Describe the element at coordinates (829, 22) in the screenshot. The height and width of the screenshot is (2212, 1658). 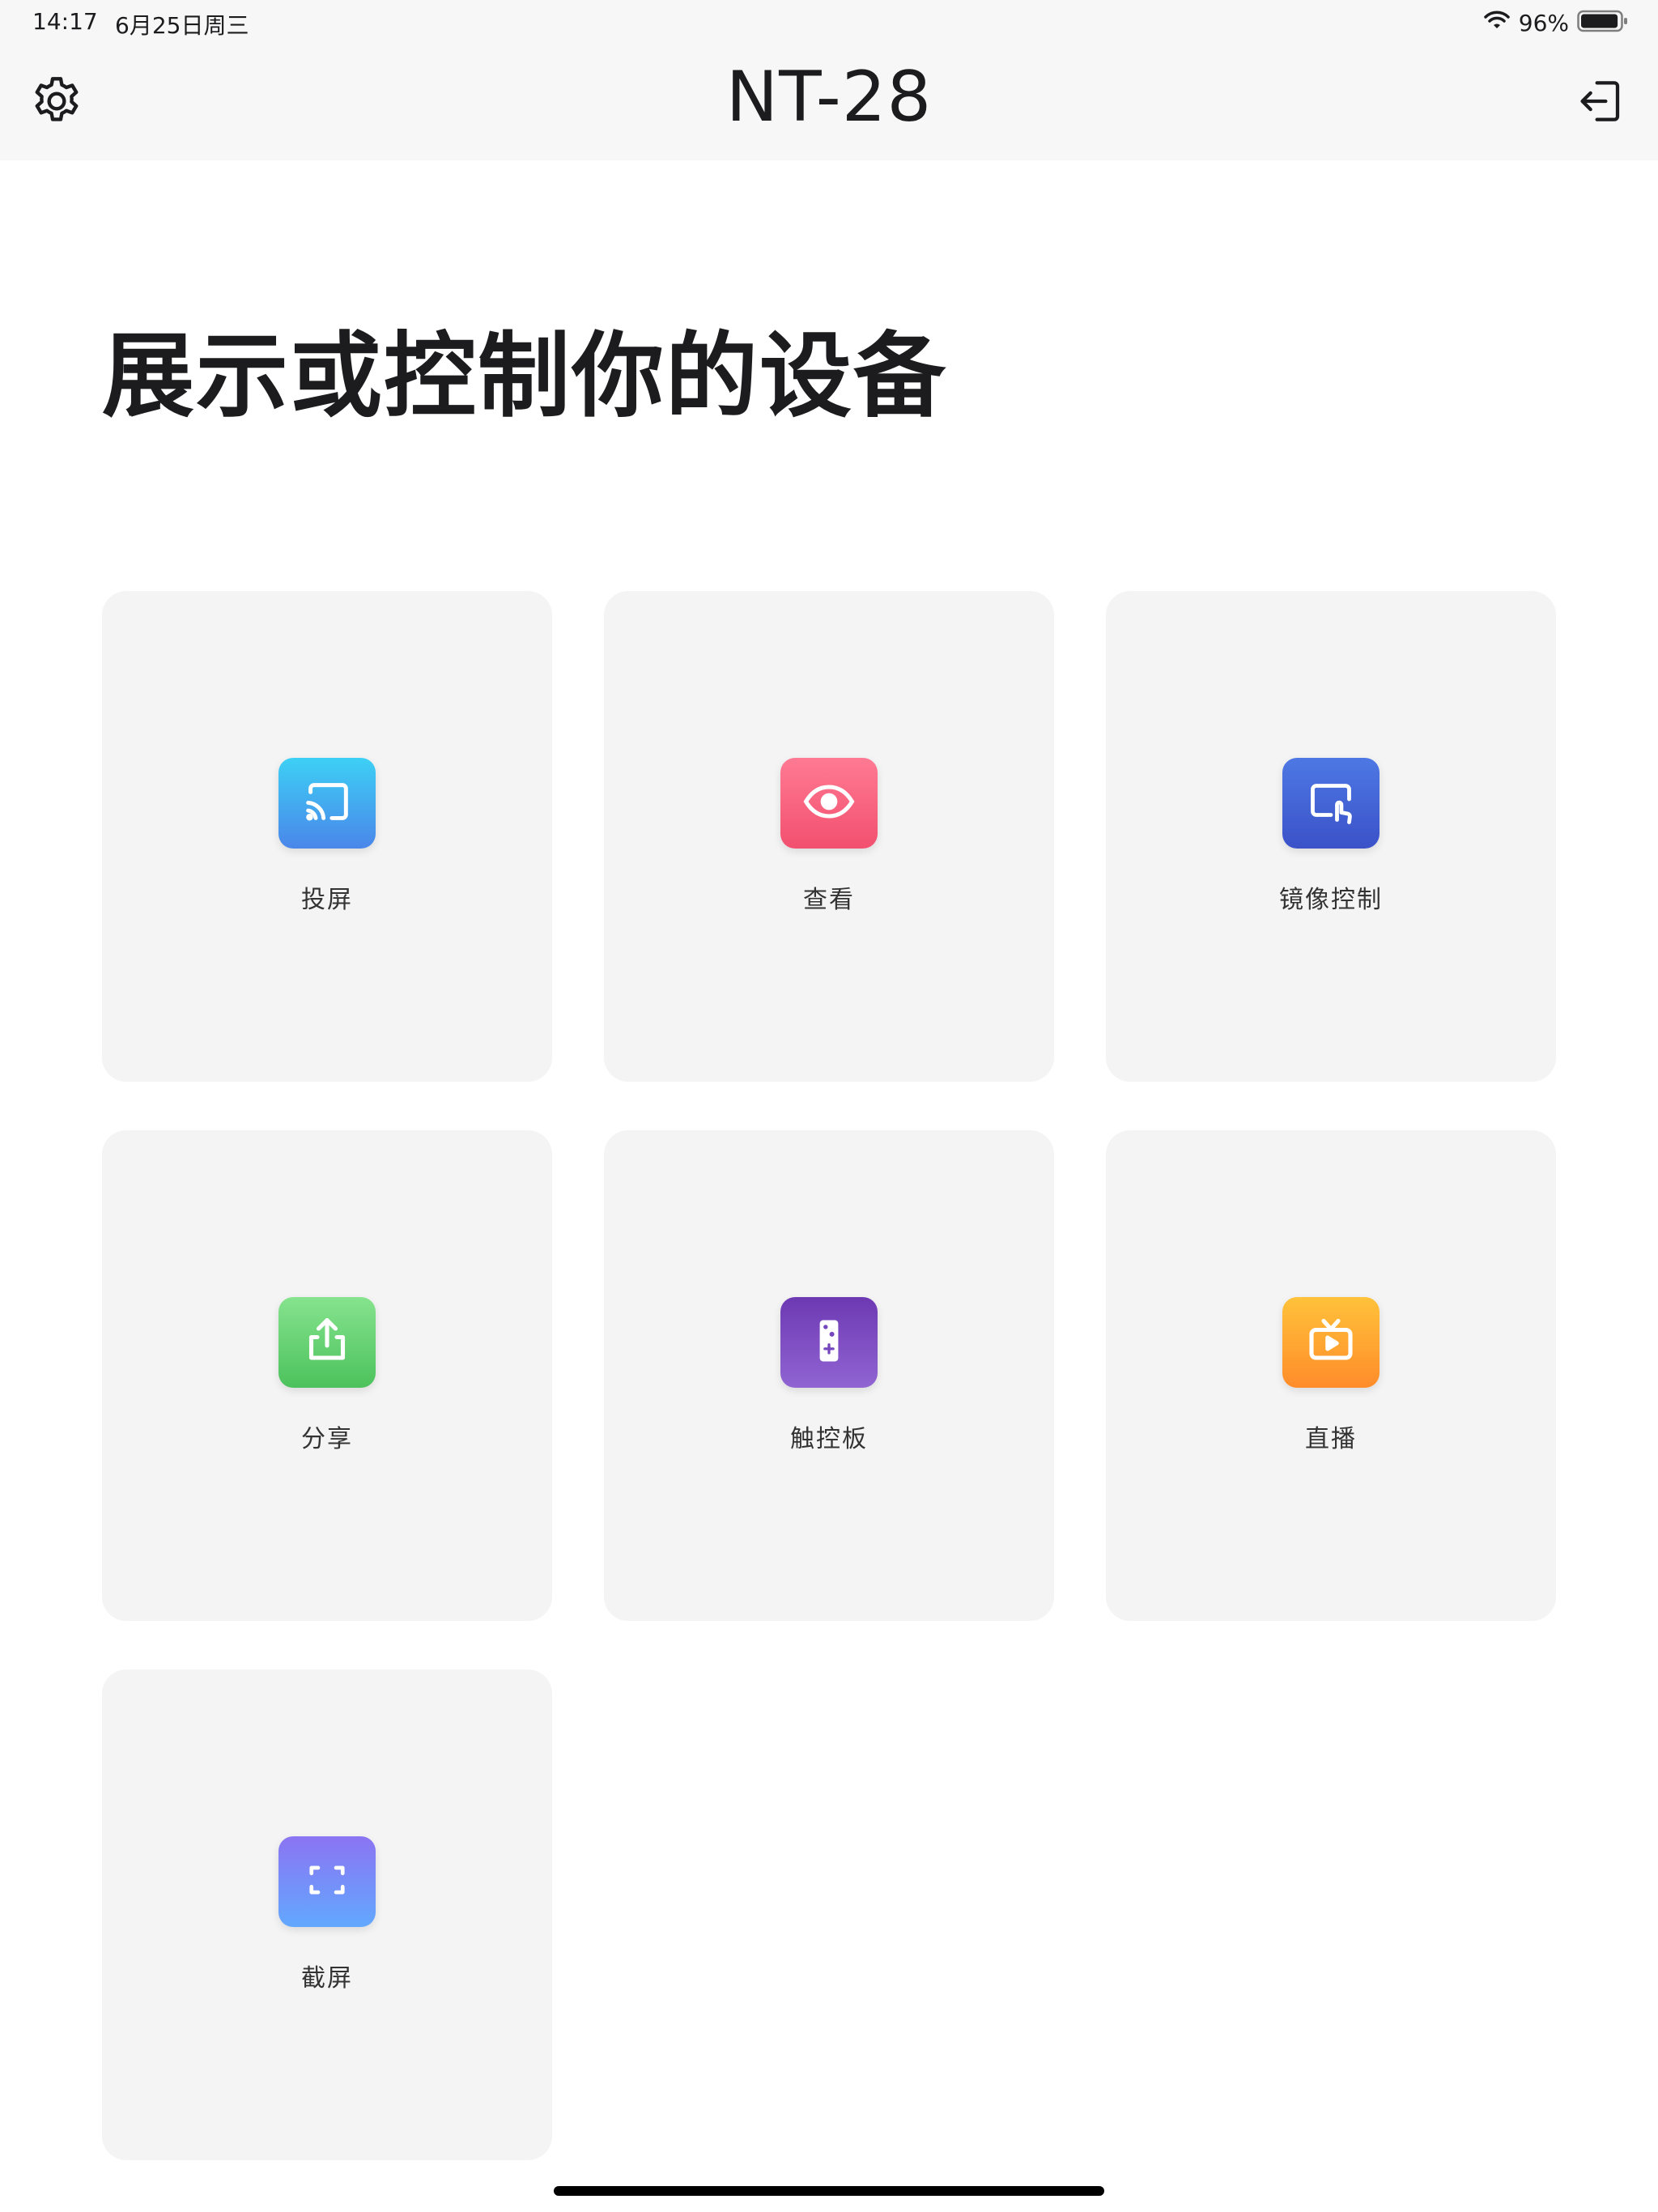
I see `status-bar: 14:17 6月25日周三 96%` at that location.